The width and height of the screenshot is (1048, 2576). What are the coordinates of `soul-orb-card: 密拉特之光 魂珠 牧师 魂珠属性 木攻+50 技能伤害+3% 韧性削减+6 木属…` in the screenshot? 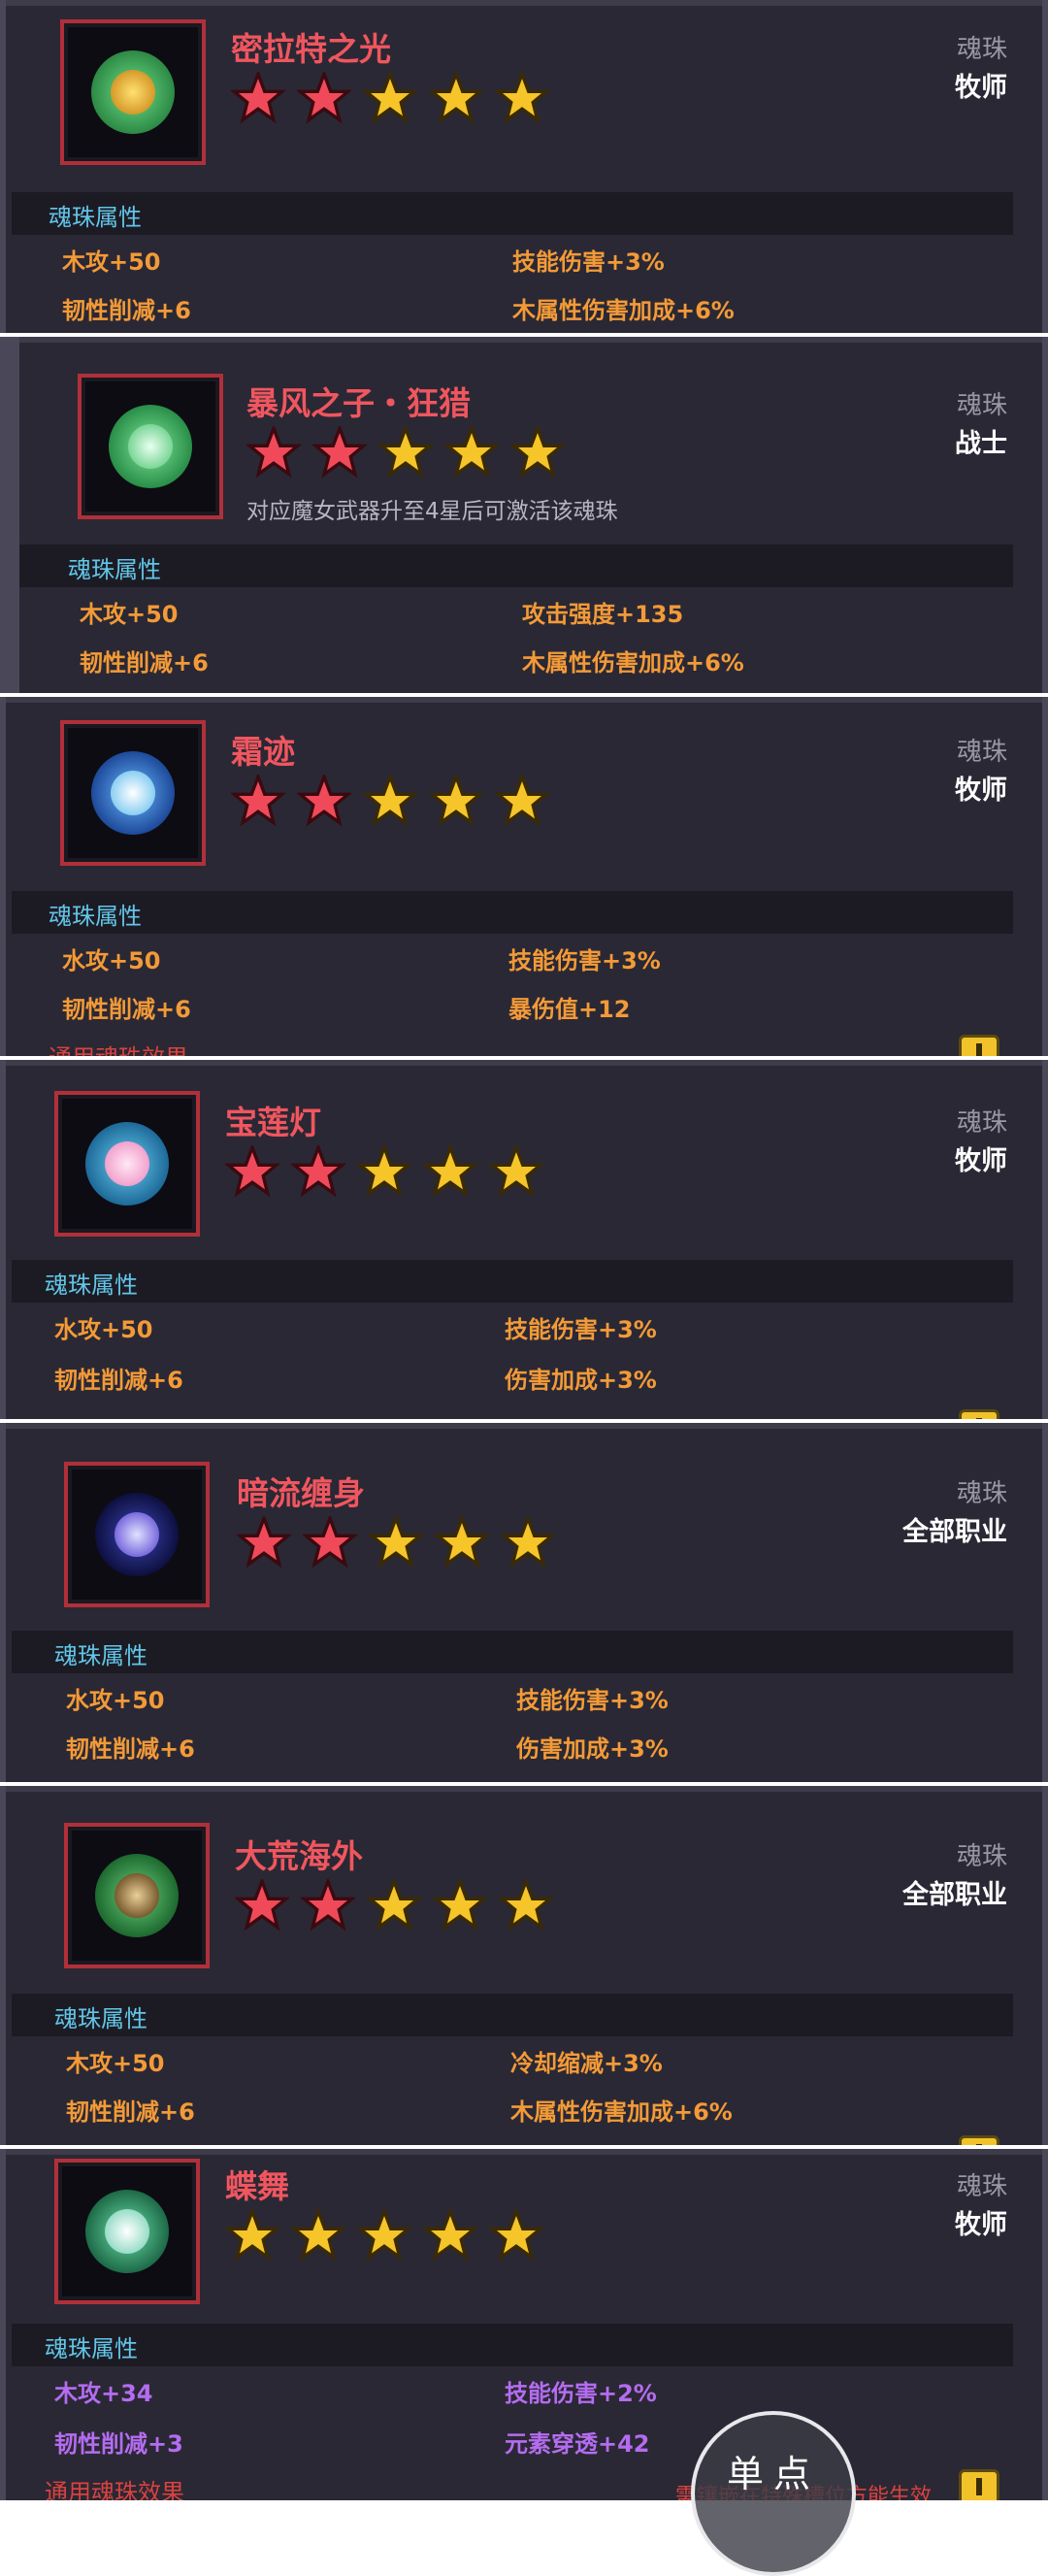 It's located at (524, 166).